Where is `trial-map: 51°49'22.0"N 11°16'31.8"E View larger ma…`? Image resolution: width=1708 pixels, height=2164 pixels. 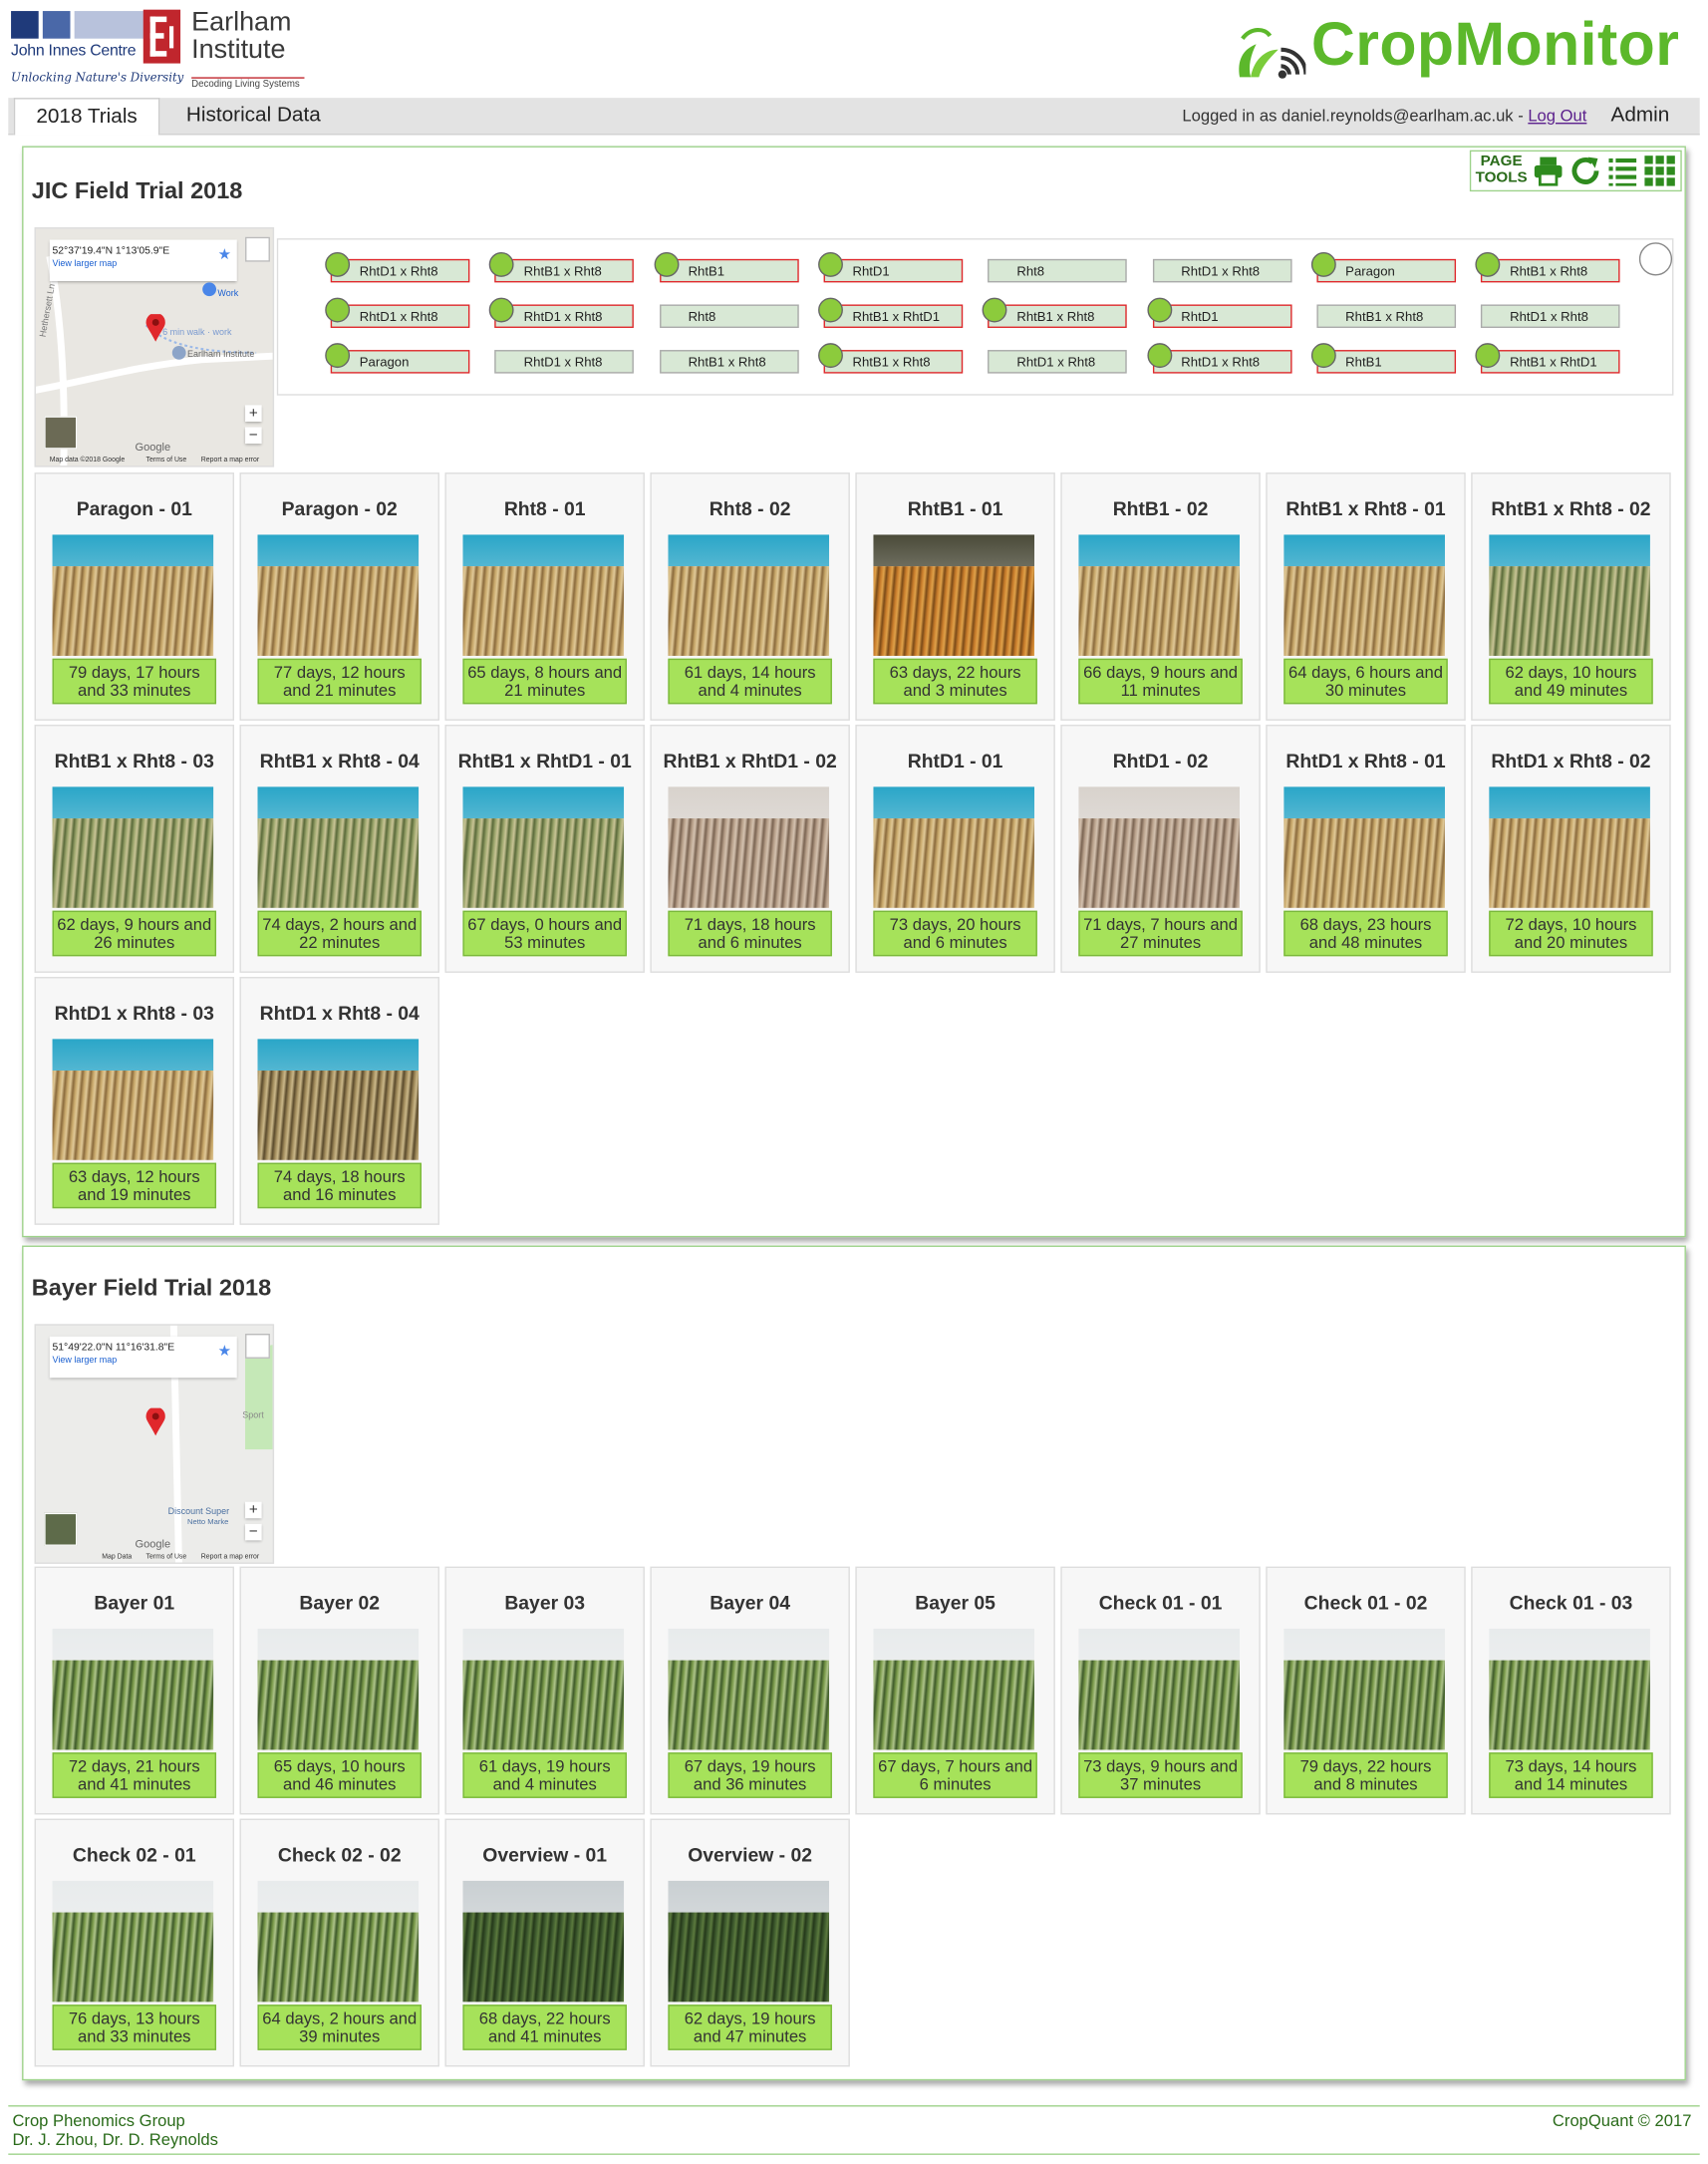
trial-map: 51°49'22.0"N 11°16'31.8"E View larger ma… is located at coordinates (154, 1444).